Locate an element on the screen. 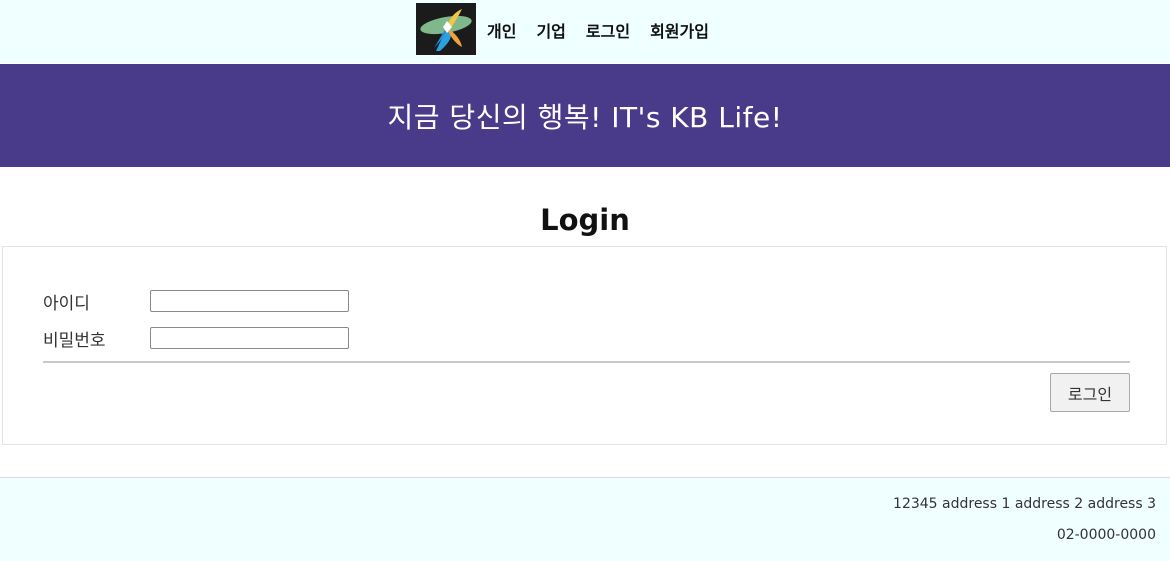 This screenshot has height=561, width=1170. login-button: 로그인 is located at coordinates (1090, 392).